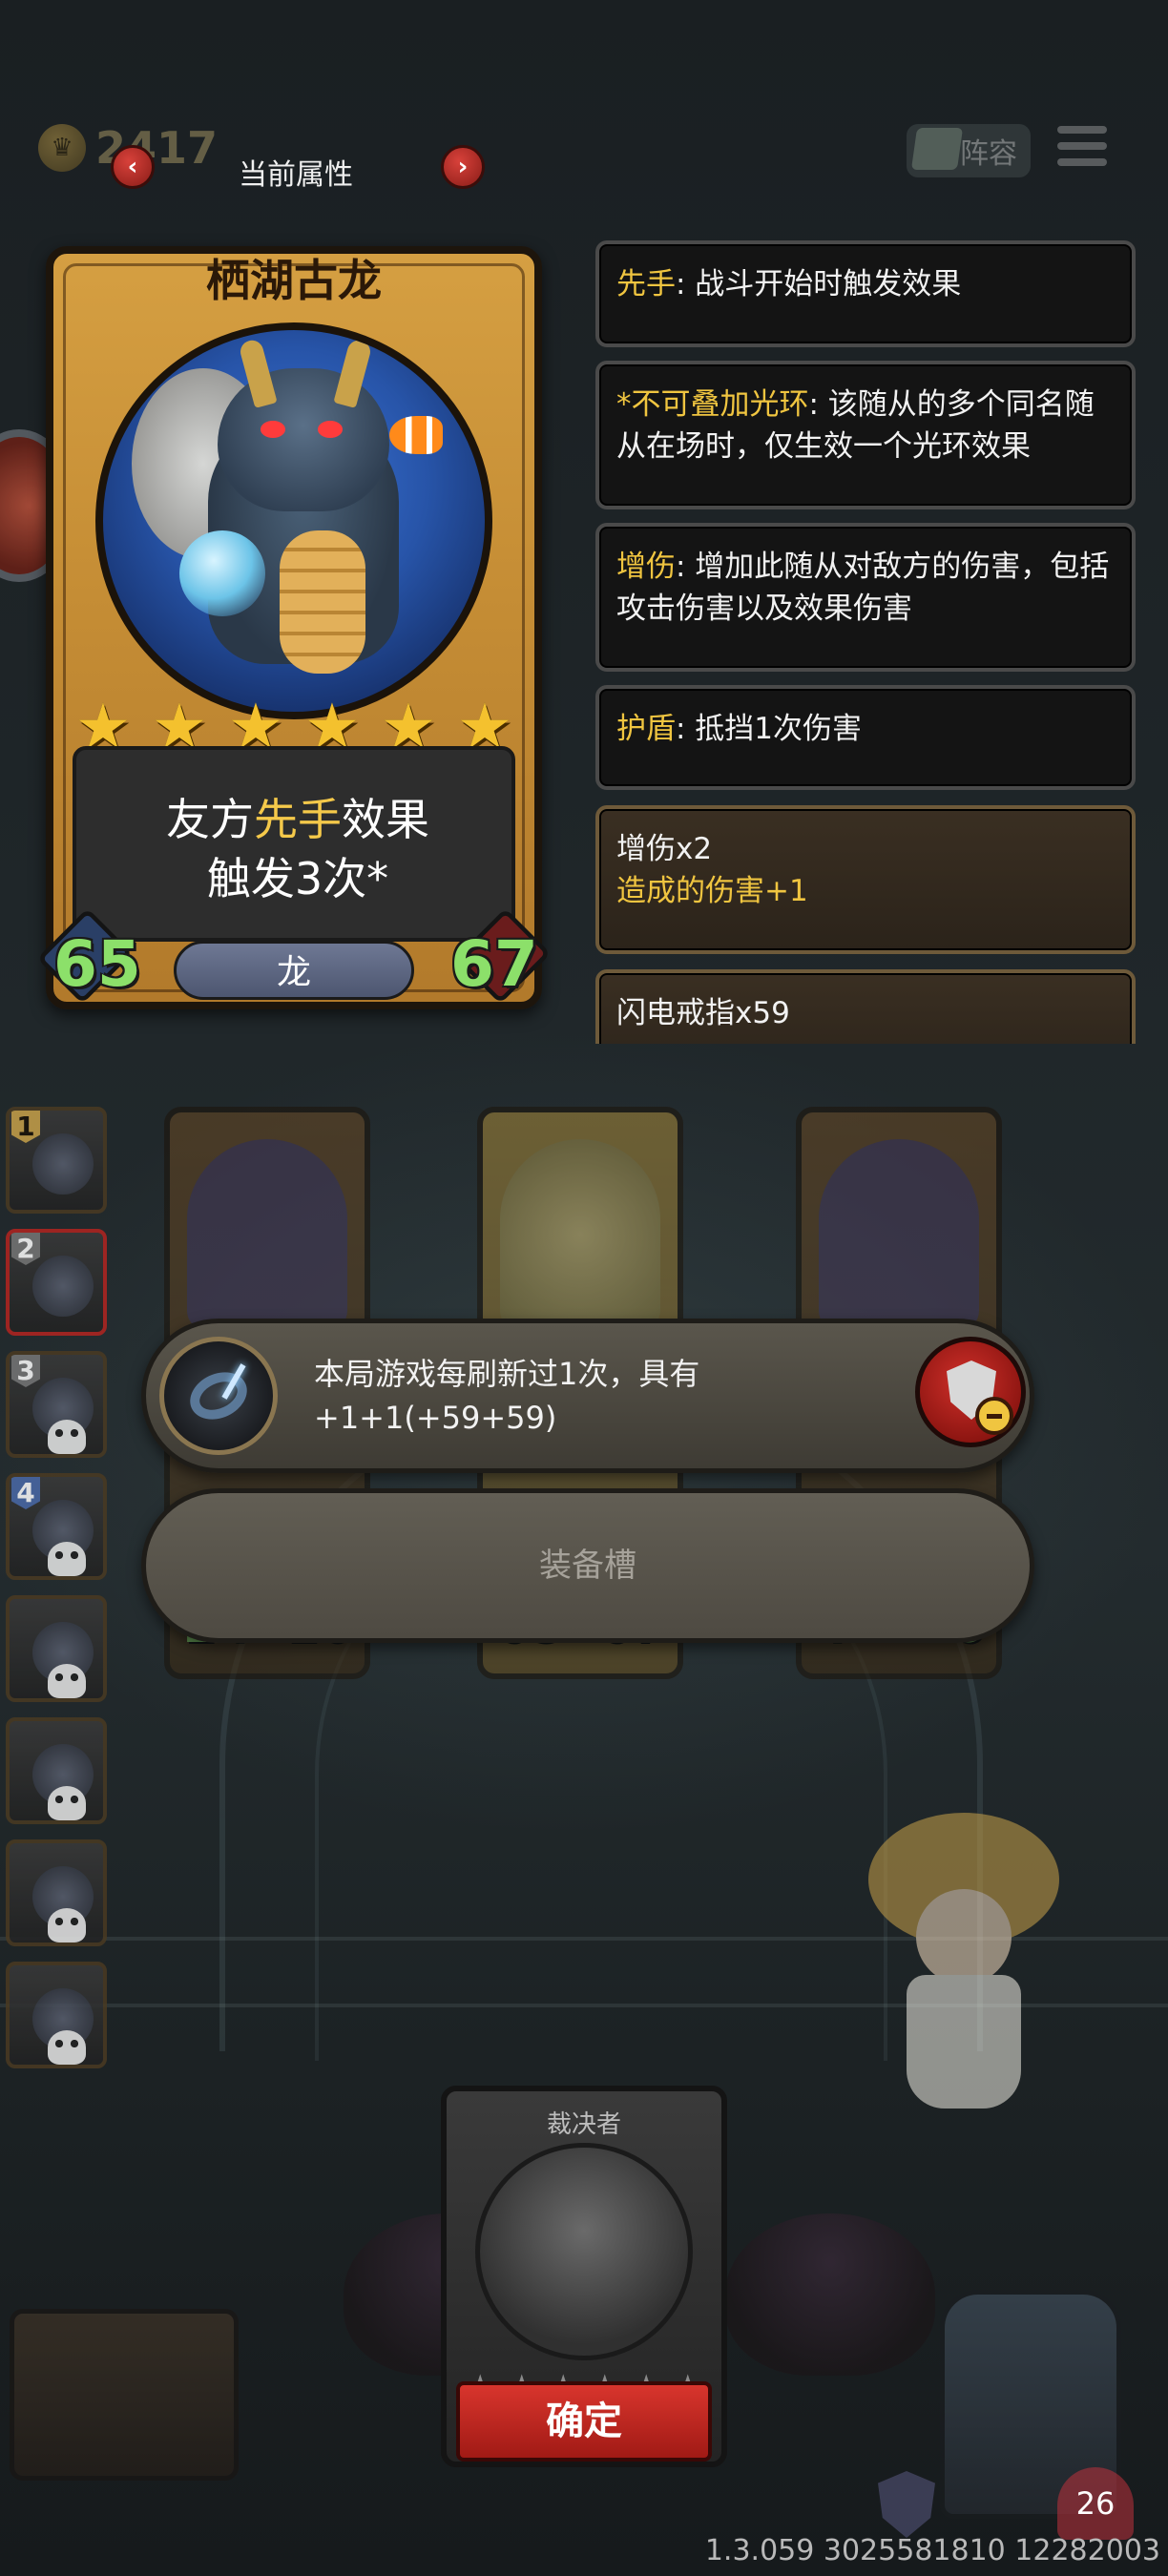  I want to click on lineup-label: 阵容, so click(988, 154).